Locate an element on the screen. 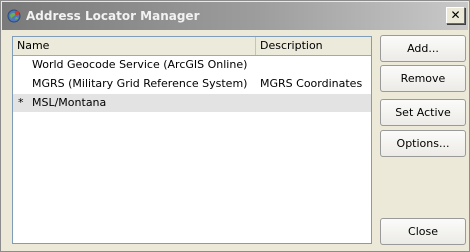  column-header-name: Name is located at coordinates (134, 46).